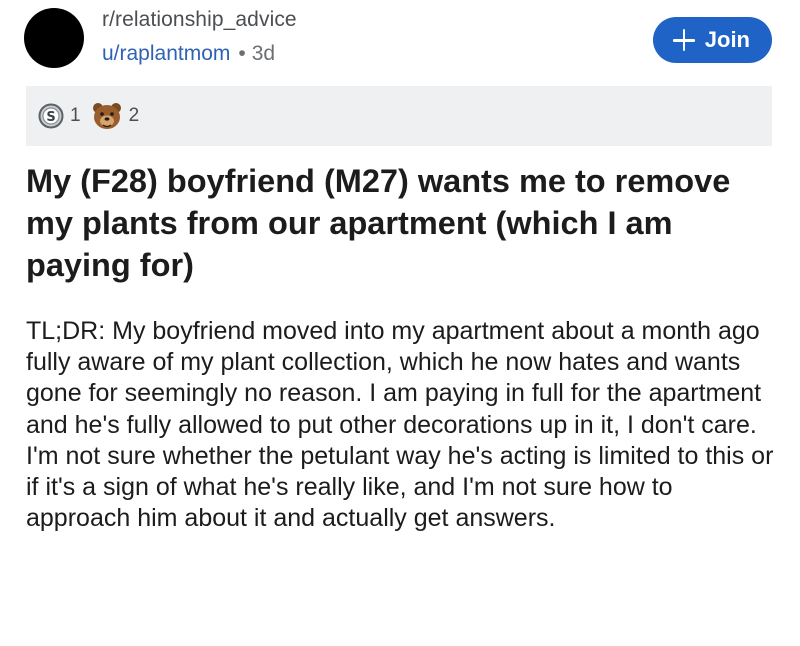  What do you see at coordinates (54, 38) in the screenshot?
I see `avatar` at bounding box center [54, 38].